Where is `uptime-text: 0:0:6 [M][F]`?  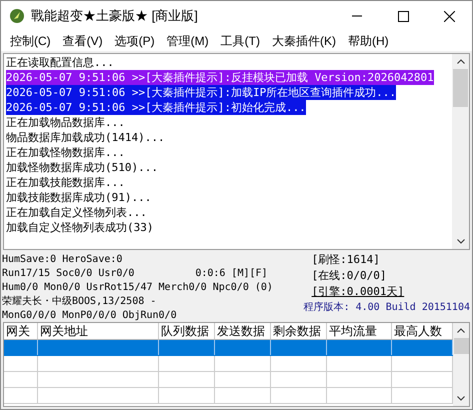
uptime-text: 0:0:6 [M][F] is located at coordinates (231, 274).